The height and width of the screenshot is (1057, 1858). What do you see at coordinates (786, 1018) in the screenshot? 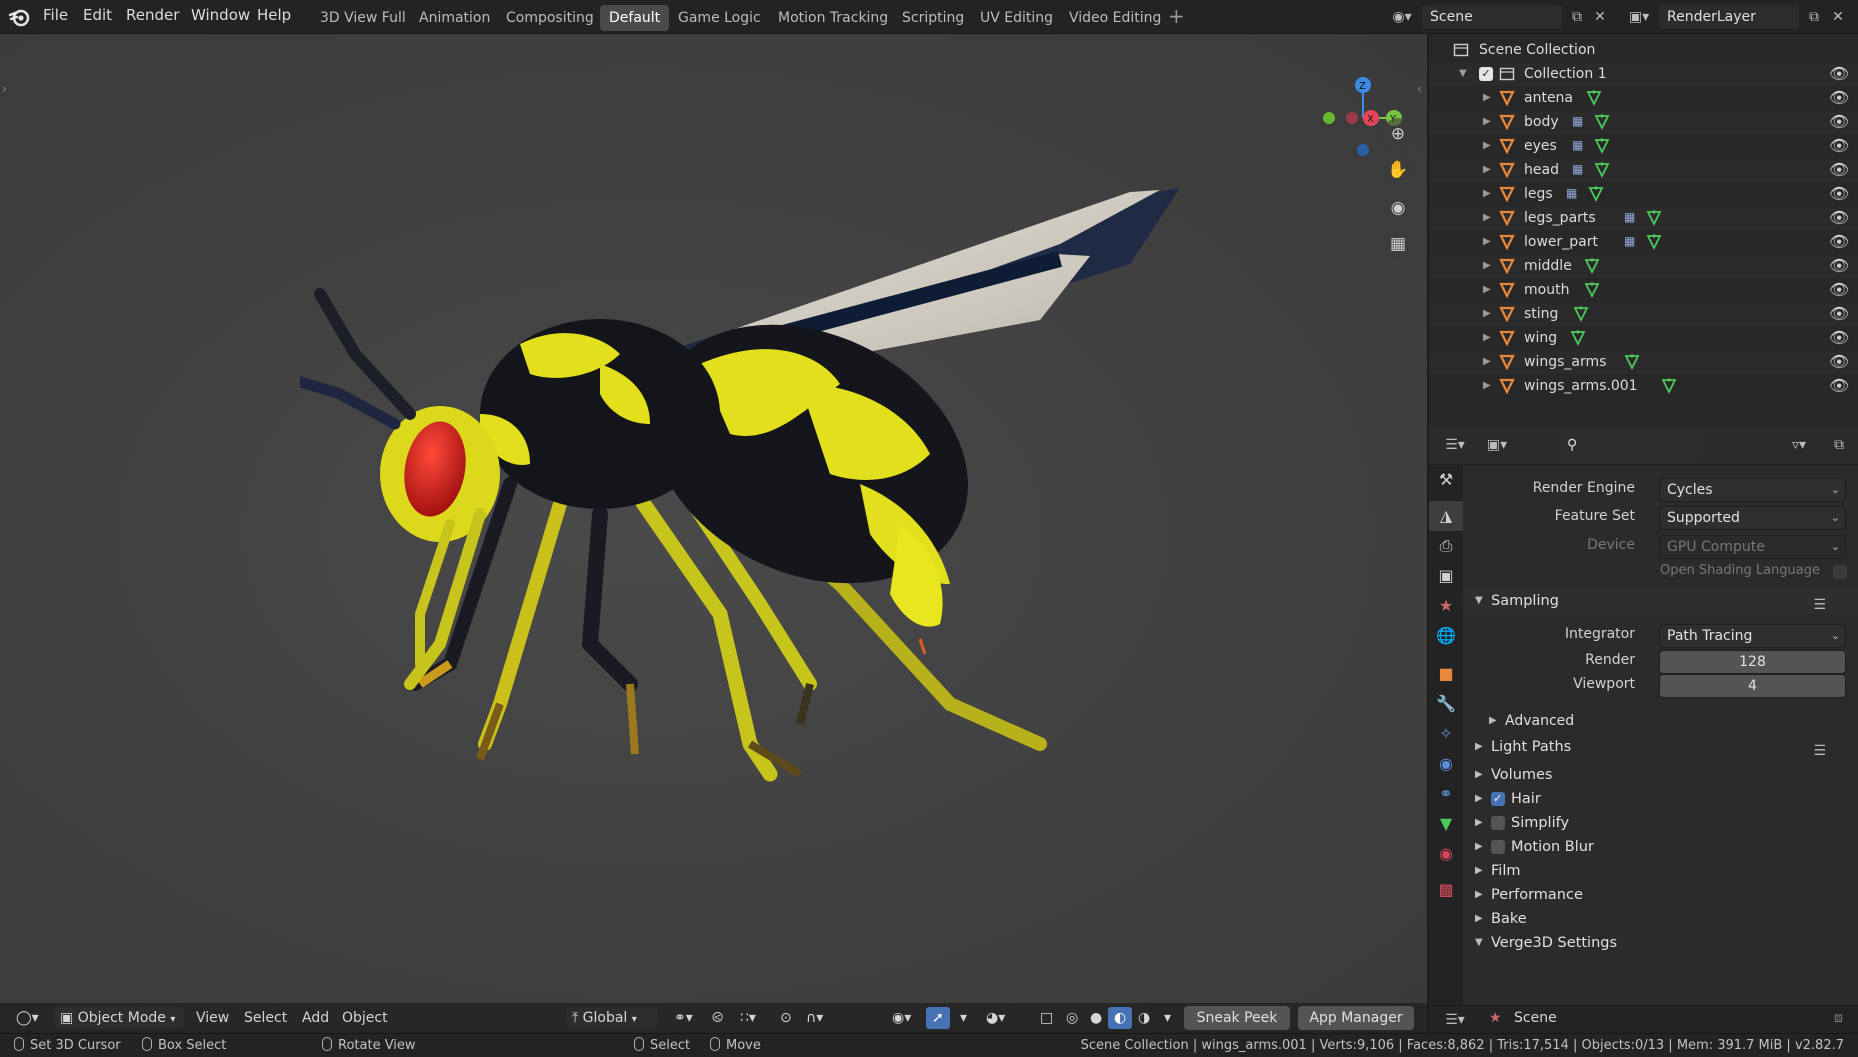
I see `proportional-edit-icon: ⊙` at bounding box center [786, 1018].